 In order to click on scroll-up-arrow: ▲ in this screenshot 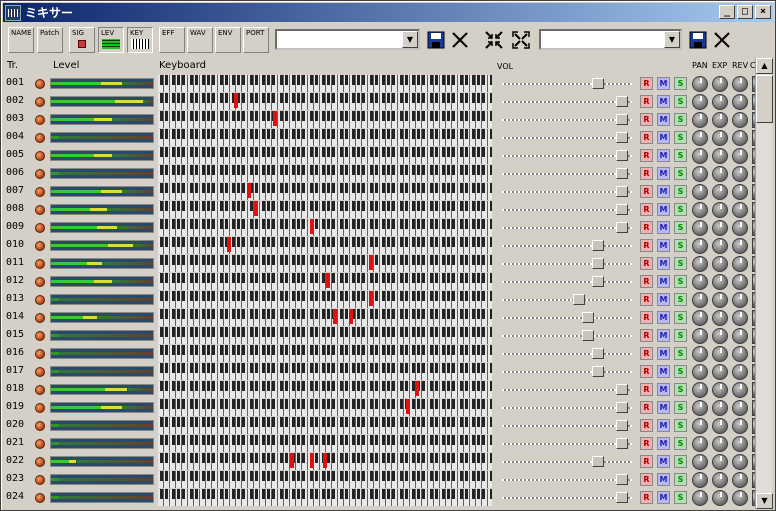, I will do `click(764, 66)`.